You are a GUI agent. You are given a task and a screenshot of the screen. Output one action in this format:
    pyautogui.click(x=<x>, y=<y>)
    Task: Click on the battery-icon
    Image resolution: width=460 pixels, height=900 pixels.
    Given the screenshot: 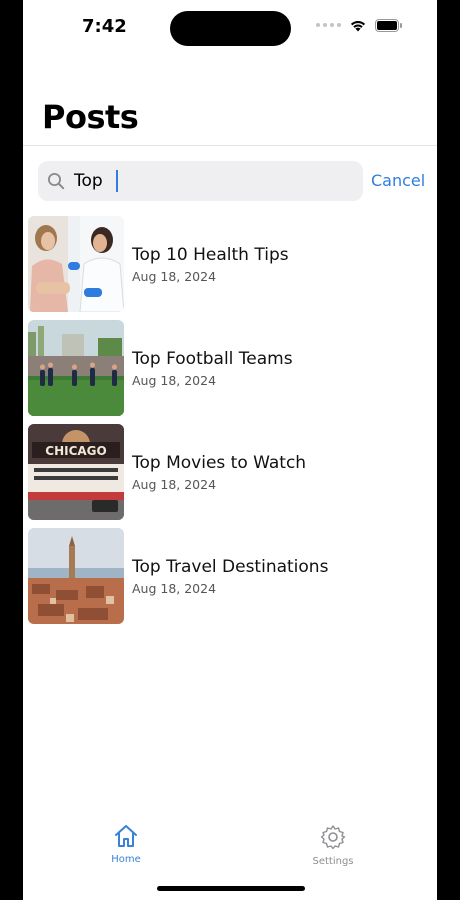 What is the action you would take?
    pyautogui.click(x=388, y=25)
    